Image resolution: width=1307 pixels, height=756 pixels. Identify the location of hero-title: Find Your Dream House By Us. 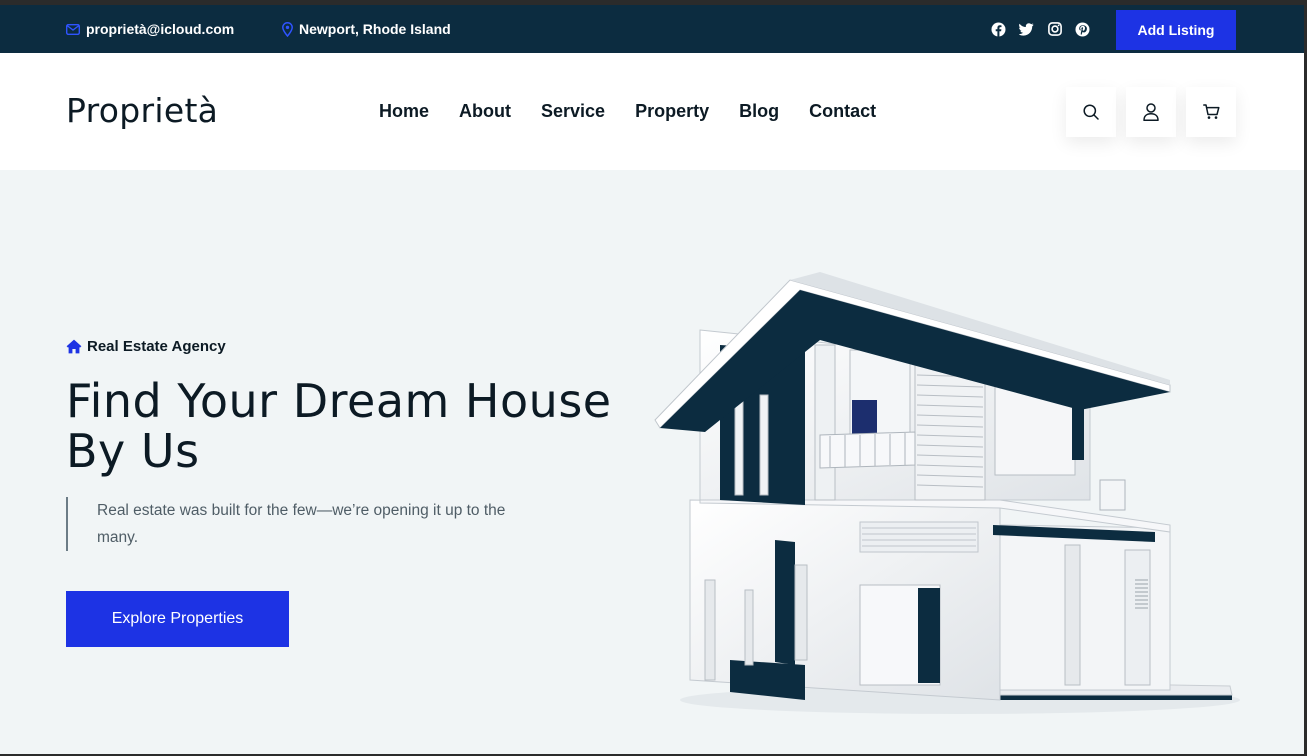
(376, 426).